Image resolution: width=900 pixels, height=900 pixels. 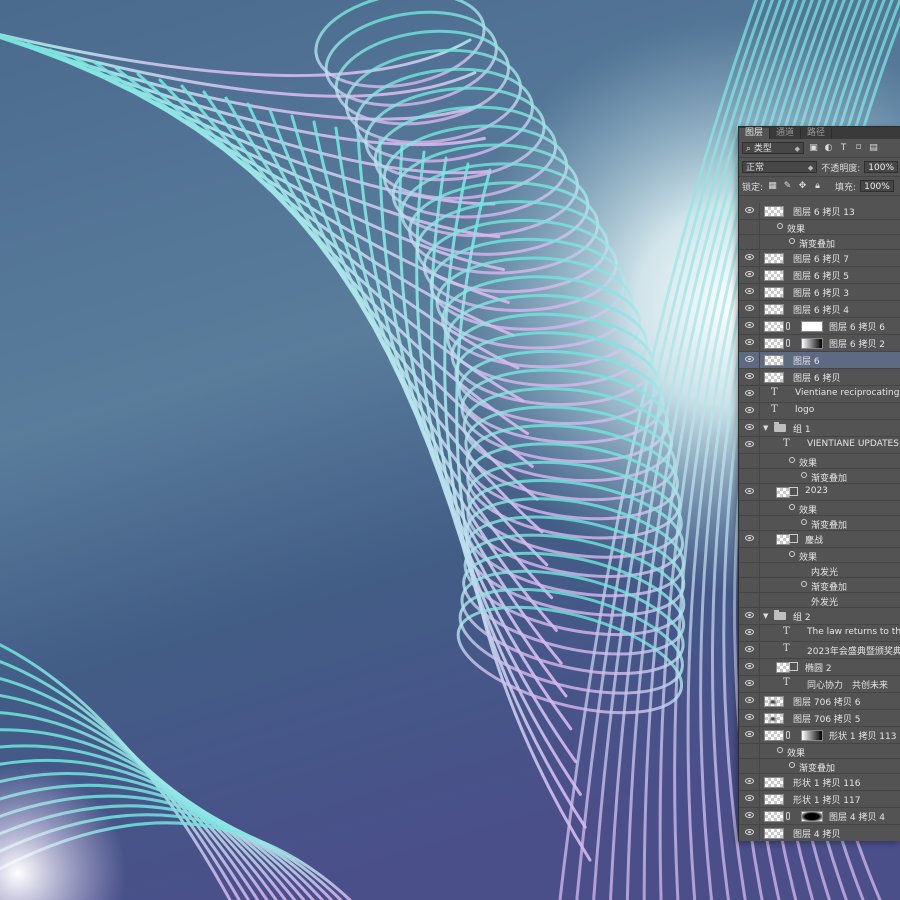 I want to click on text-filter-icon: T, so click(x=843, y=148).